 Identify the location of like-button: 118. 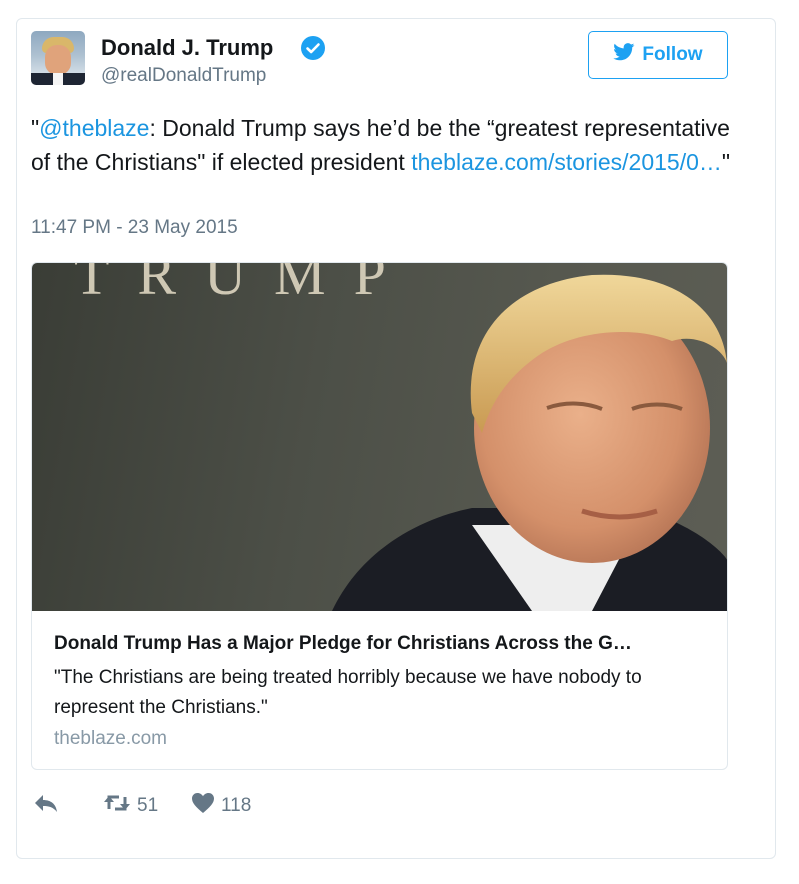
(221, 806).